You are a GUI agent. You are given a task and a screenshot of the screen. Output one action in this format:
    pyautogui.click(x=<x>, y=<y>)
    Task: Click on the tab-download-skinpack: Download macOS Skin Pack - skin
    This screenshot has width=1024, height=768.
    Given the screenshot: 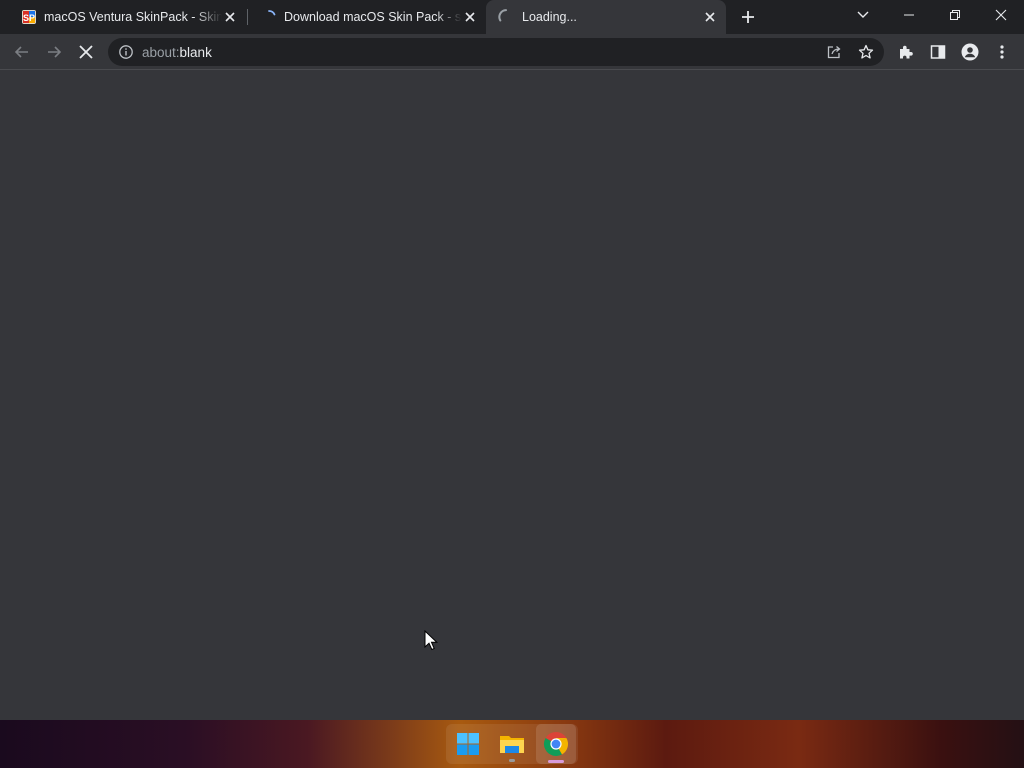 What is the action you would take?
    pyautogui.click(x=367, y=17)
    